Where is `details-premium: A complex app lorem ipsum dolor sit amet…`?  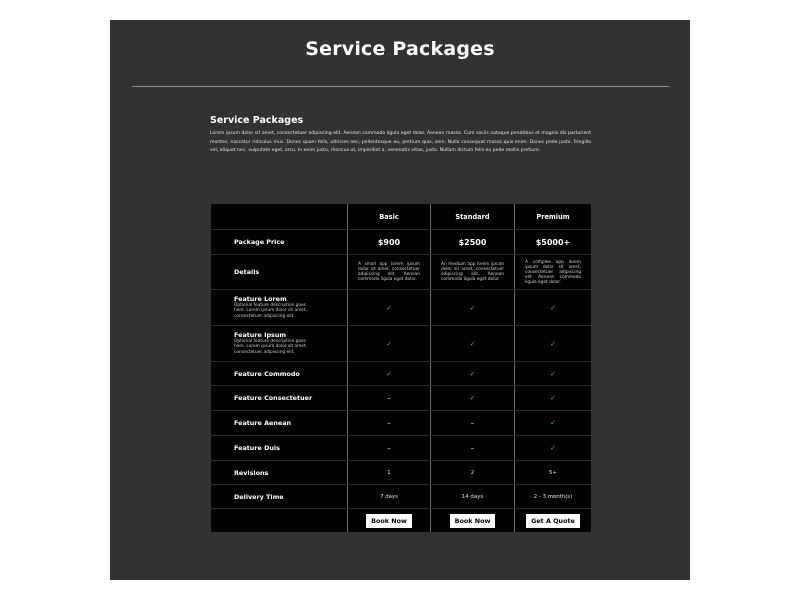
details-premium: A complex app lorem ipsum dolor sit amet… is located at coordinates (553, 272).